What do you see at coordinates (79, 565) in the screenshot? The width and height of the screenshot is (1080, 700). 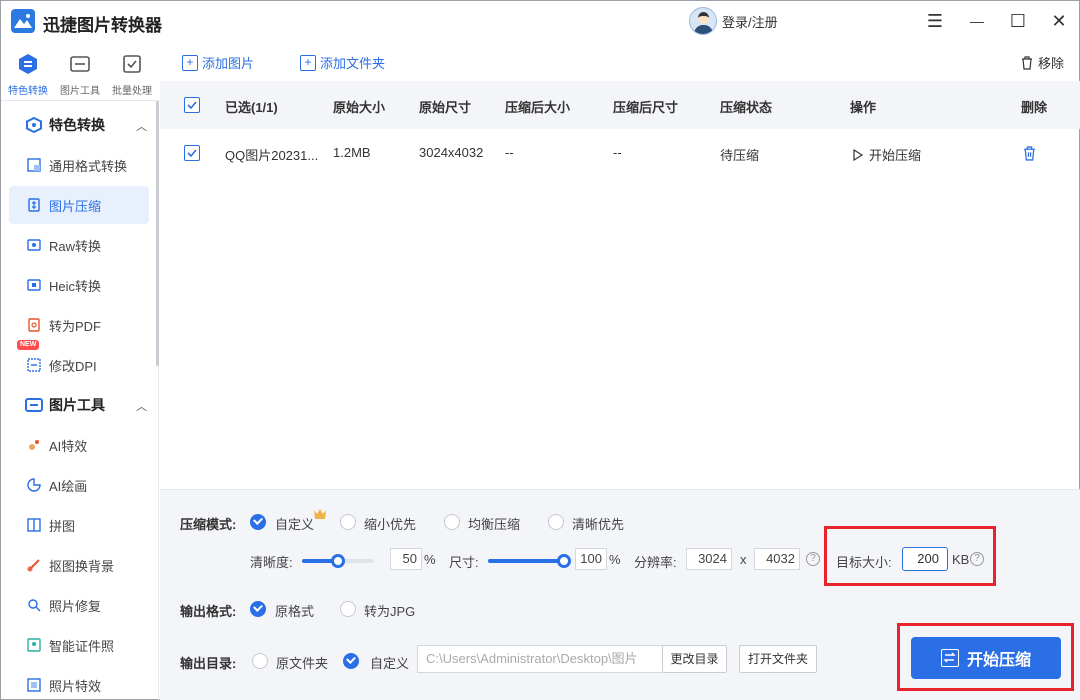 I see `sidebar-item-cutout: 抠图换背景` at bounding box center [79, 565].